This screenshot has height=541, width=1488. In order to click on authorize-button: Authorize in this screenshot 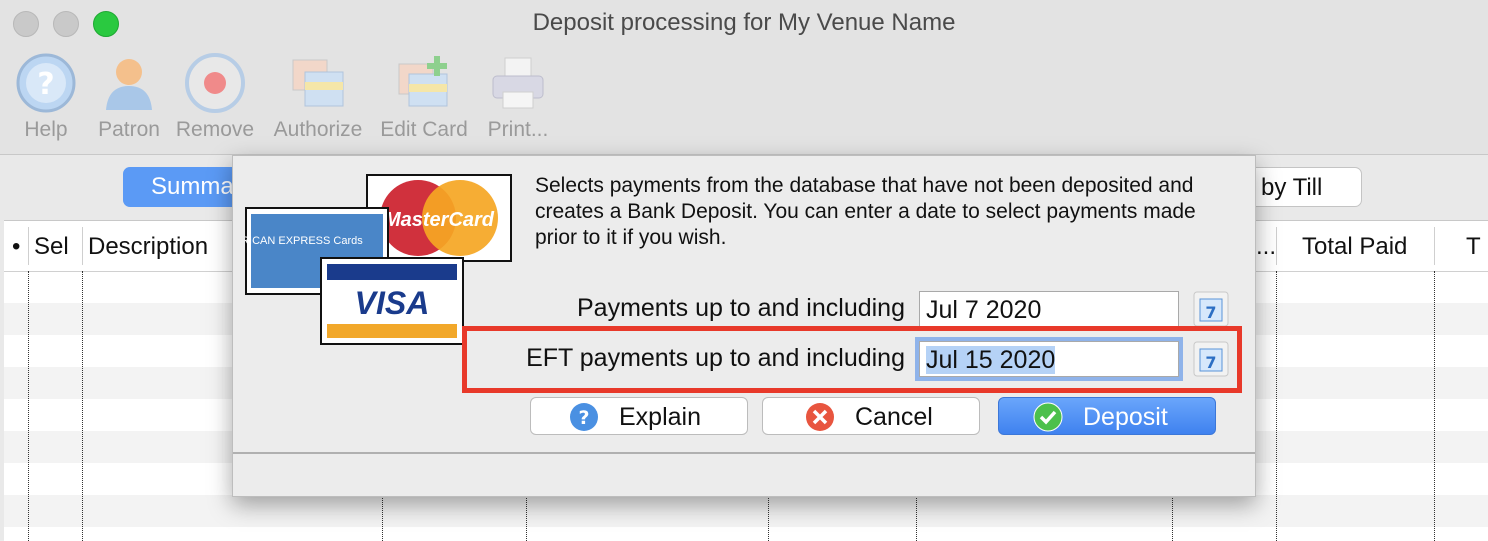, I will do `click(318, 97)`.